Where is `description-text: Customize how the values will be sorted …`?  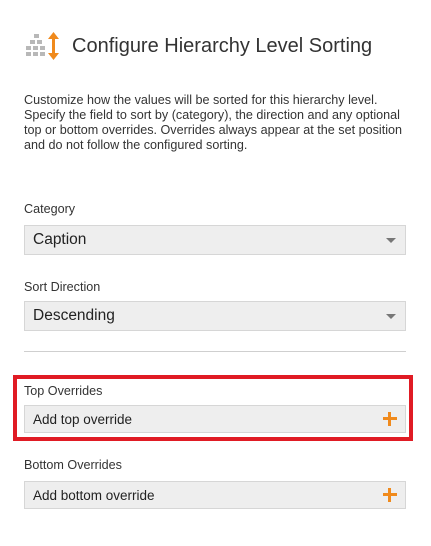
description-text: Customize how the values will be sorted … is located at coordinates (213, 122).